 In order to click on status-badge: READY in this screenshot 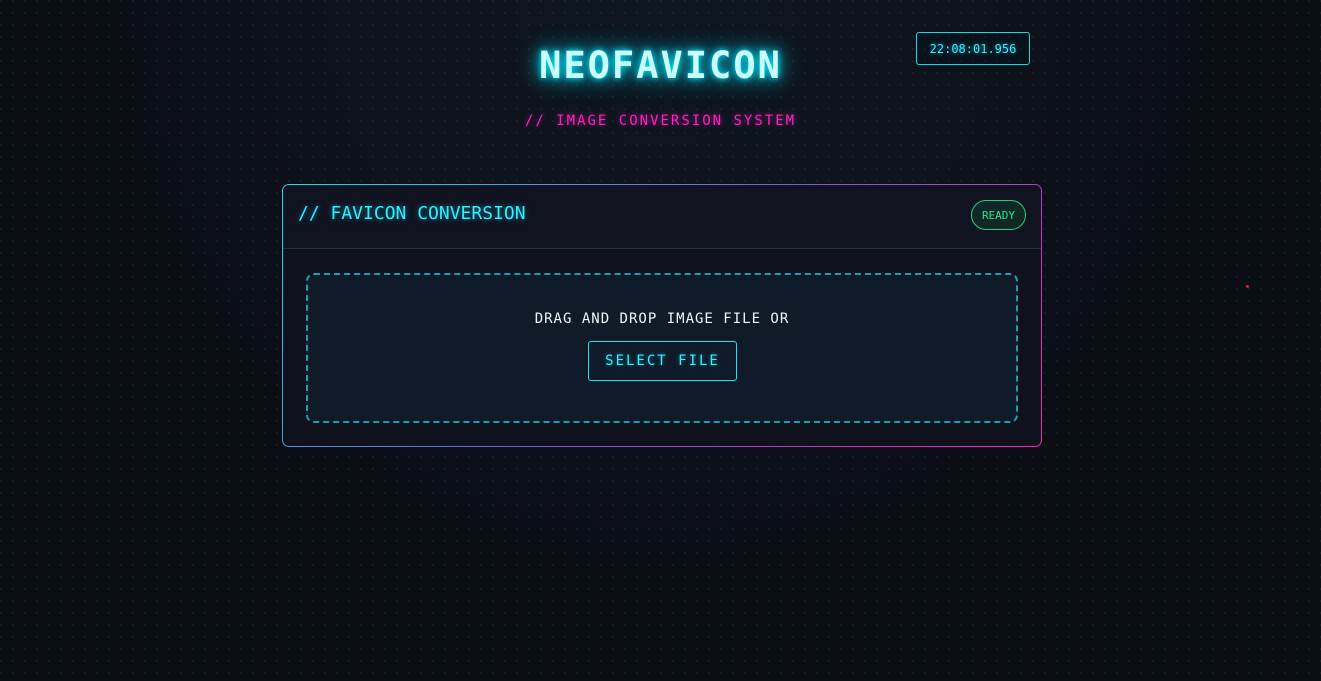, I will do `click(998, 215)`.